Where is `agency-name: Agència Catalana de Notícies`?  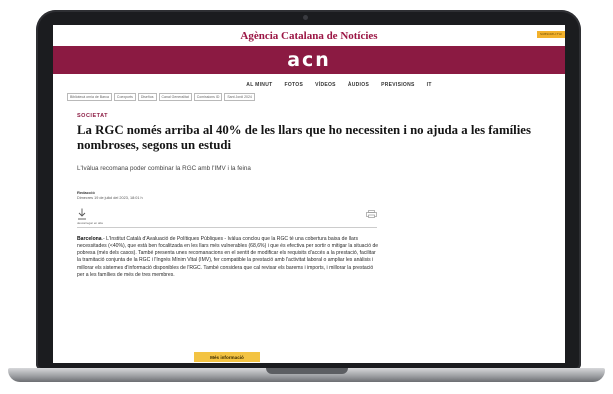 agency-name: Agència Catalana de Notícies is located at coordinates (308, 36).